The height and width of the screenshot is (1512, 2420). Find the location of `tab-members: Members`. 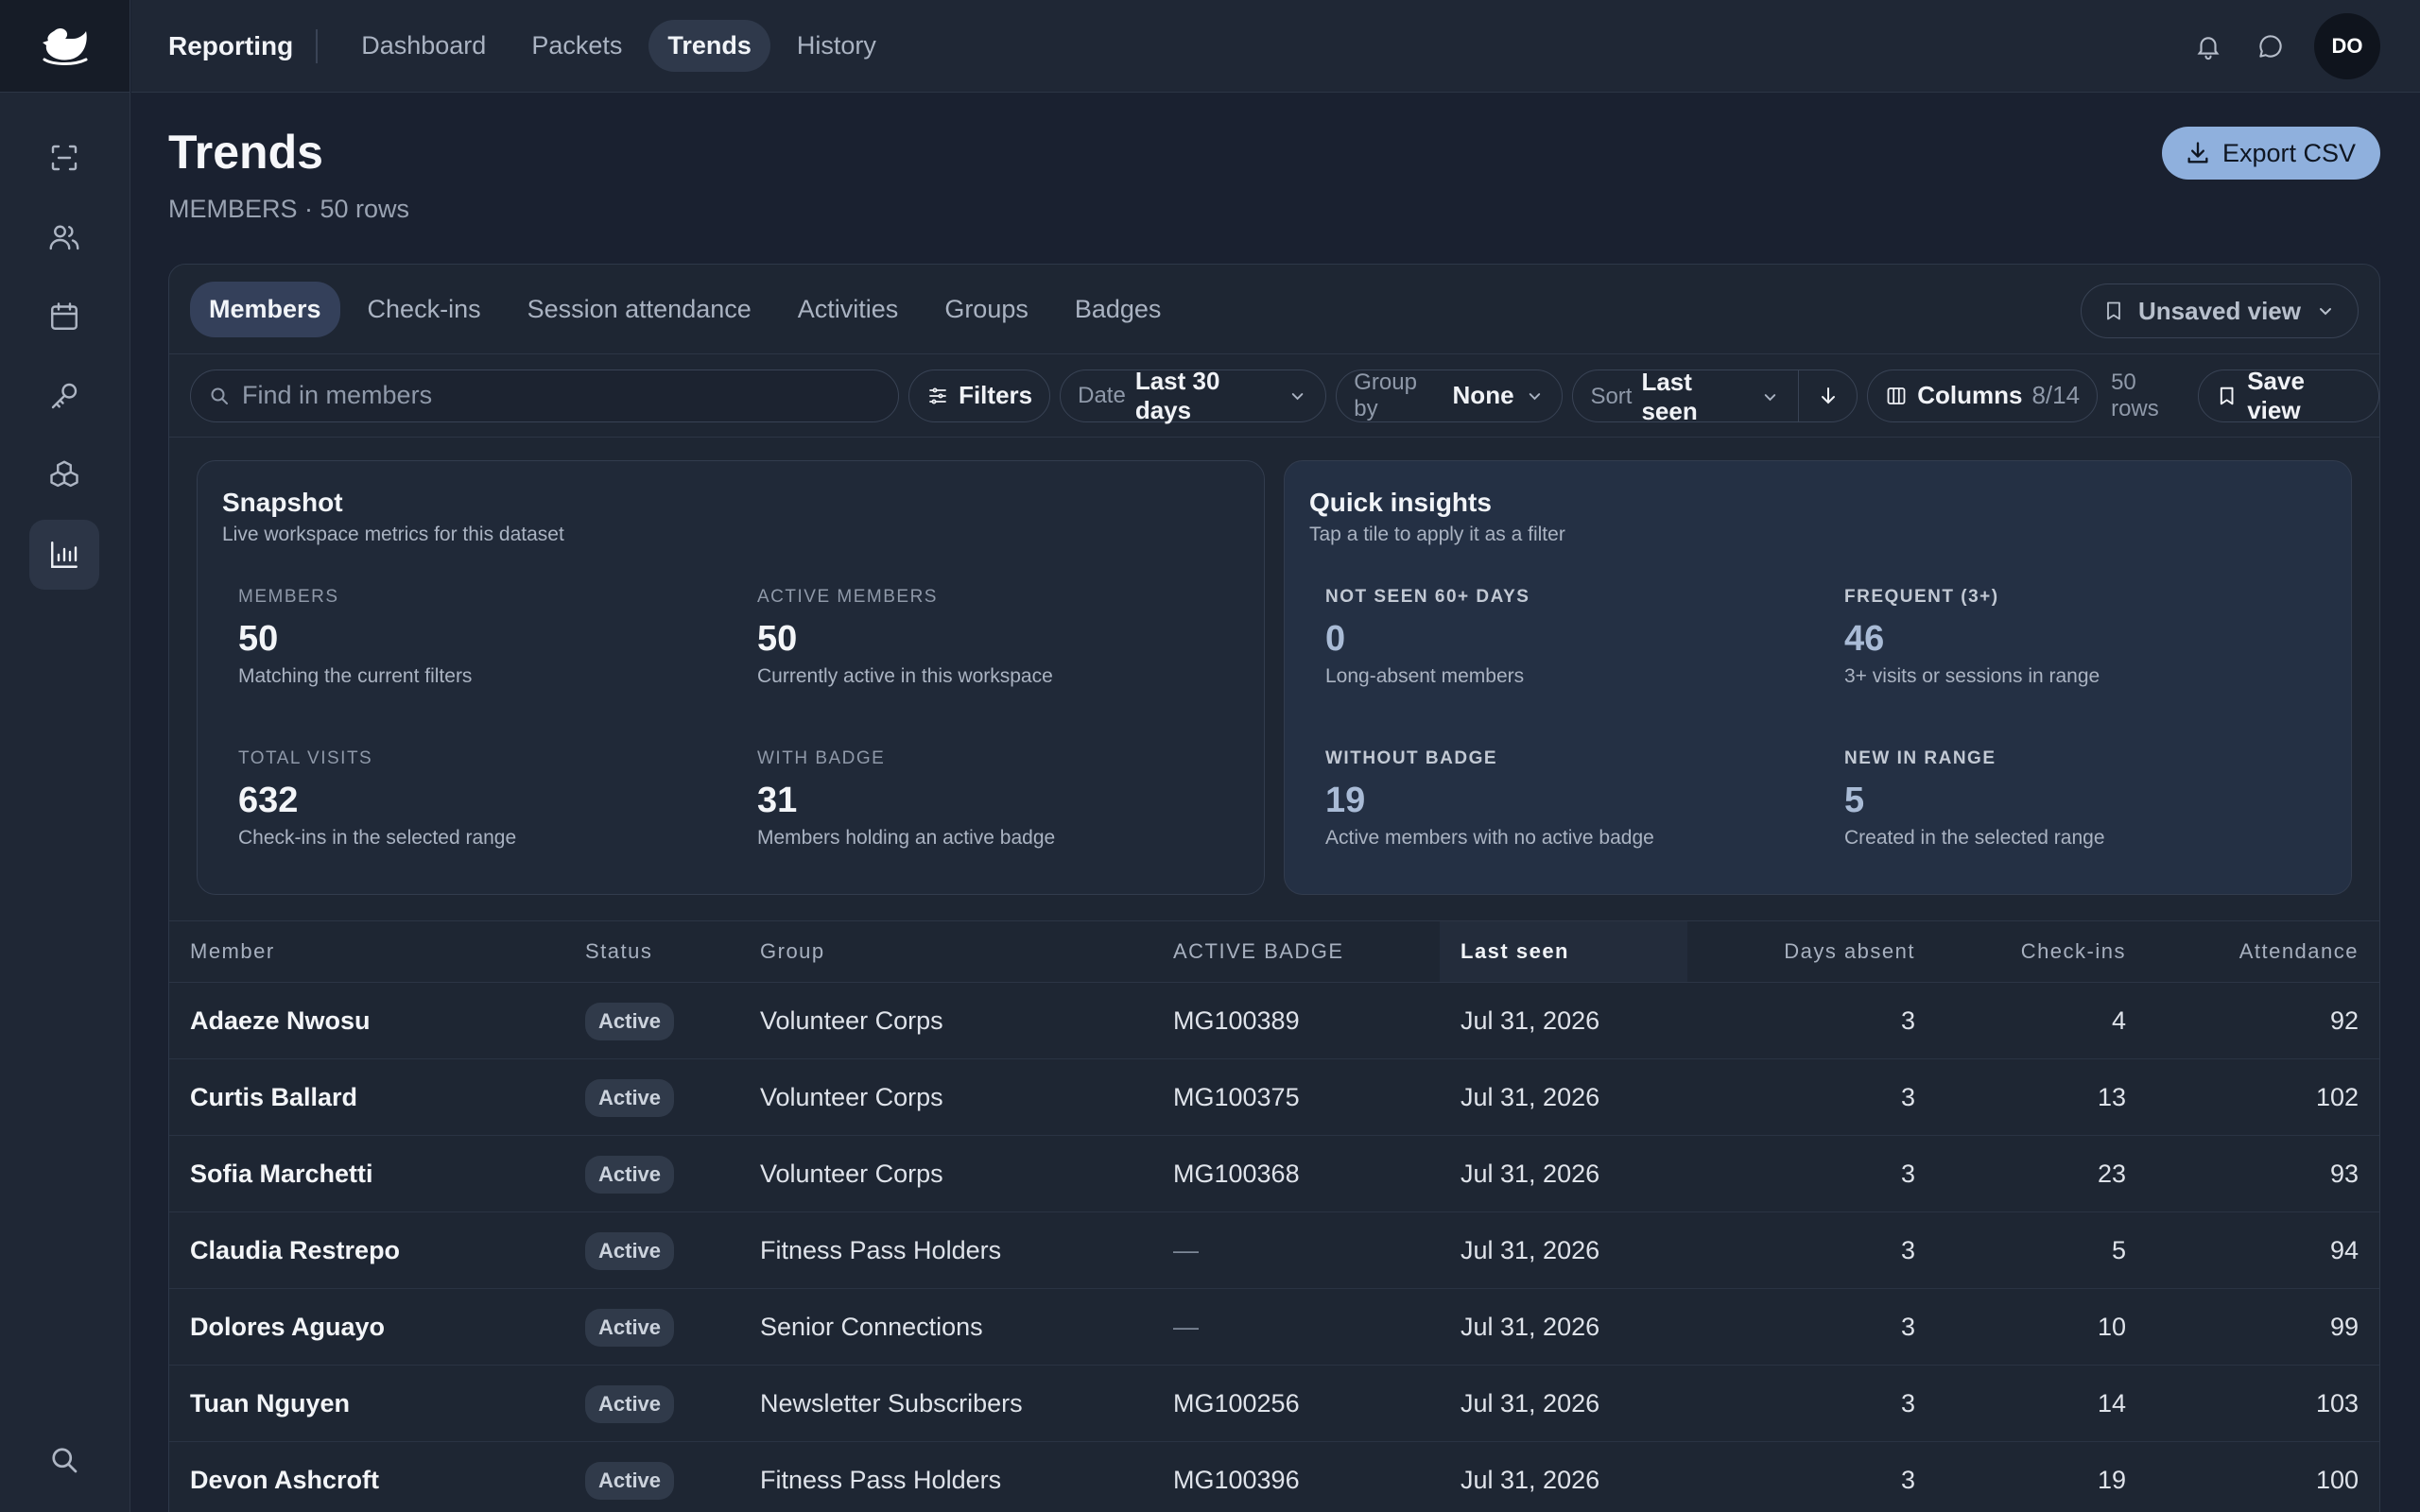

tab-members: Members is located at coordinates (265, 309).